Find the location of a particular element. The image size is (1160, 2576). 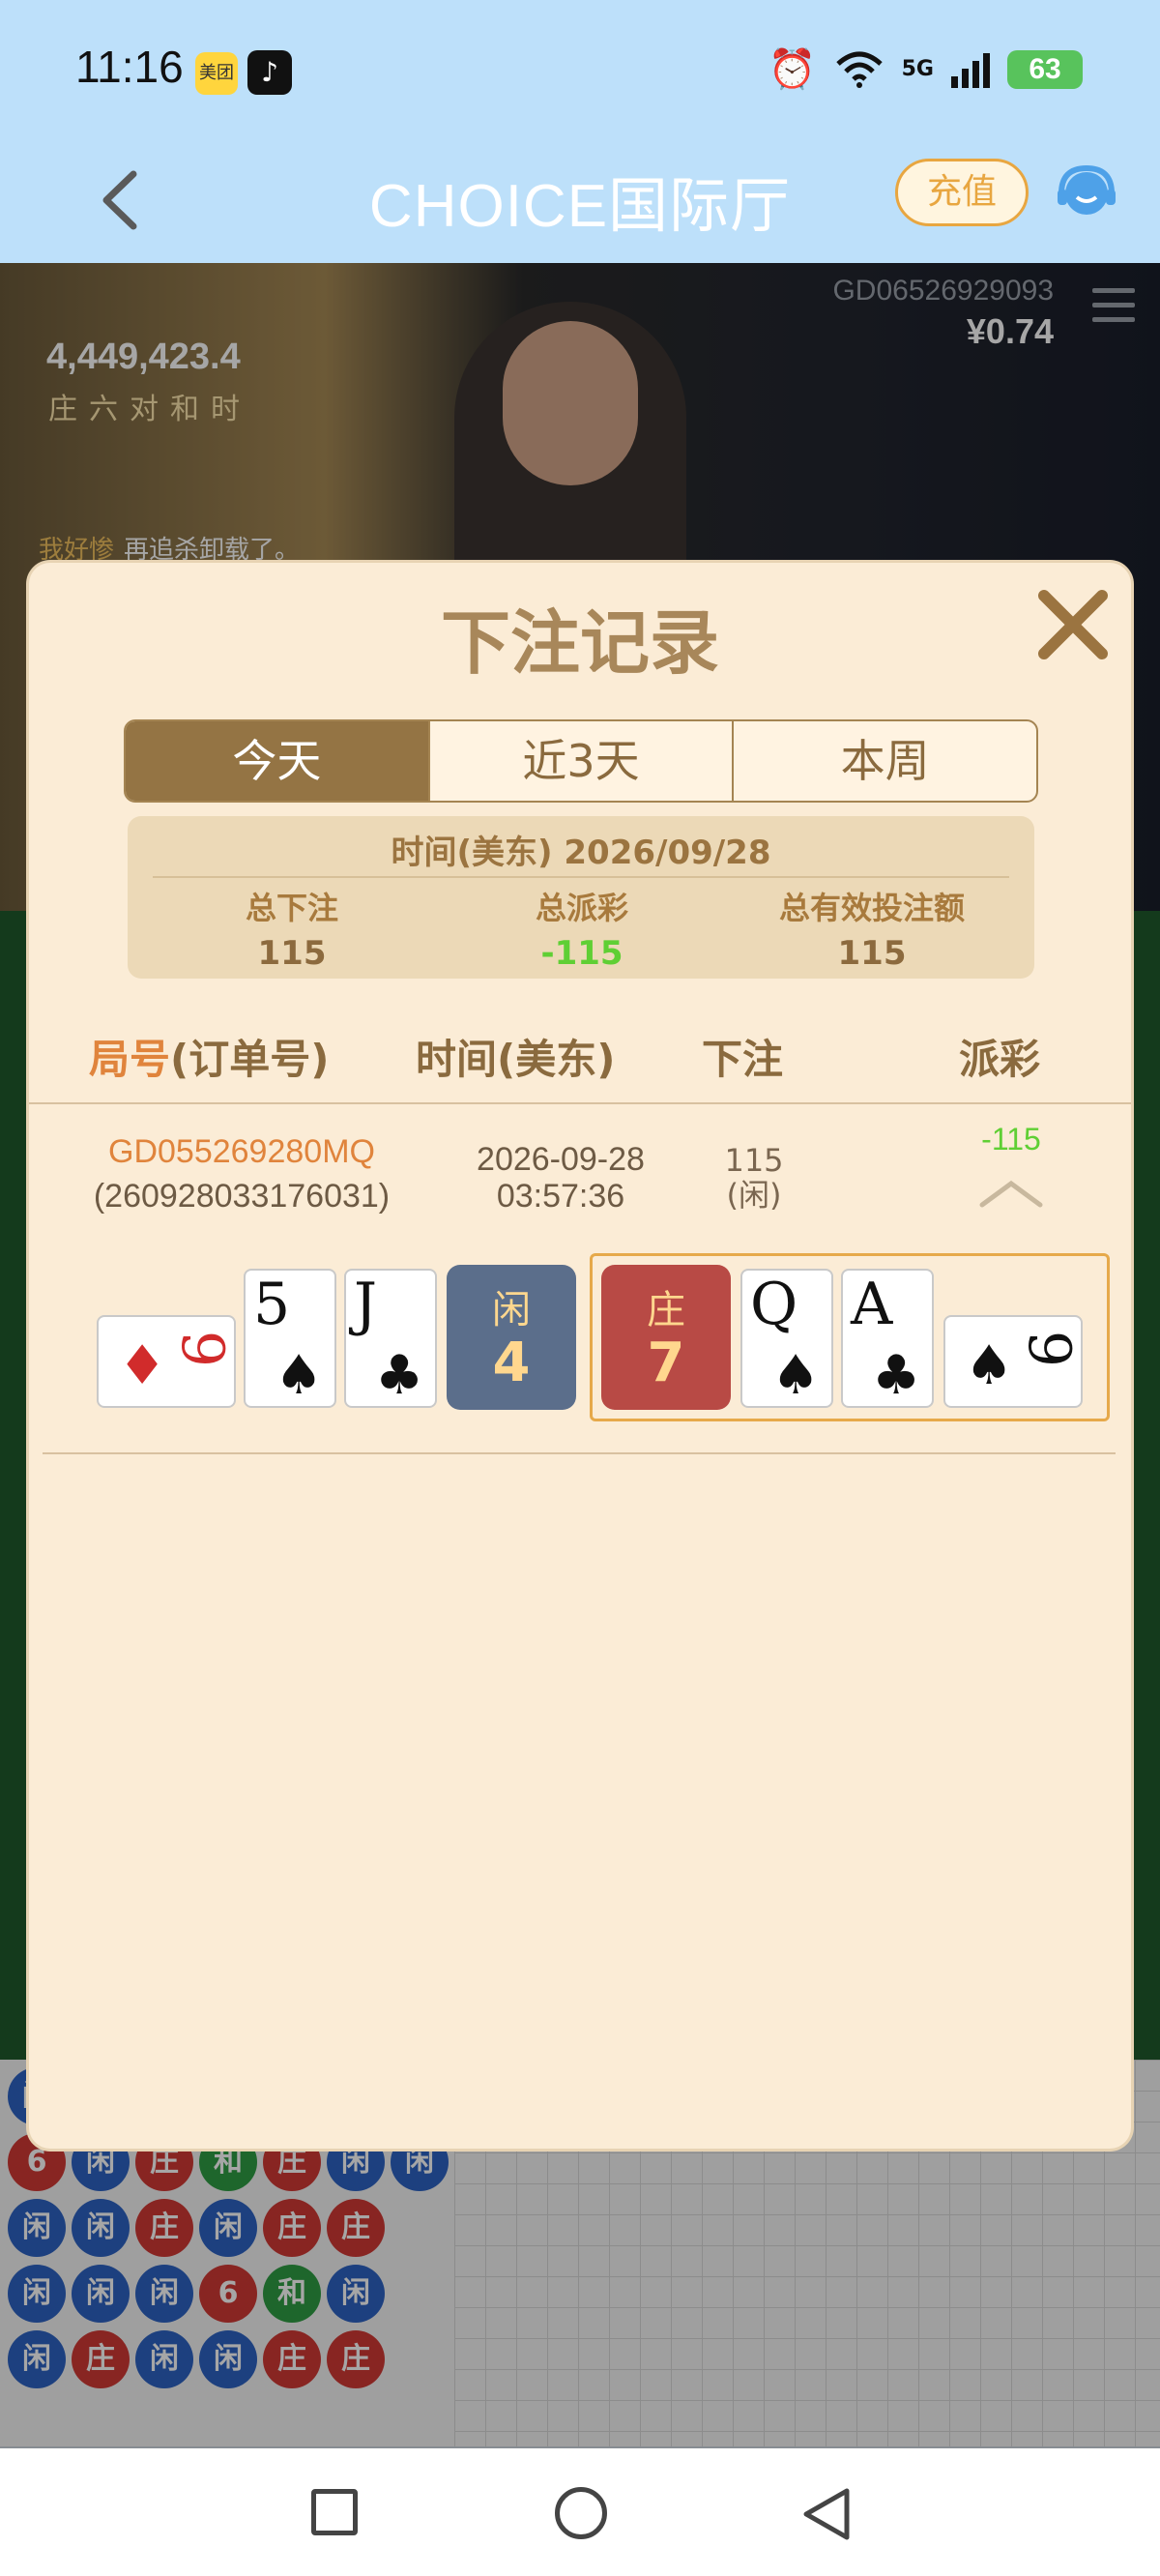

card-suit: ♦ is located at coordinates (142, 1365).